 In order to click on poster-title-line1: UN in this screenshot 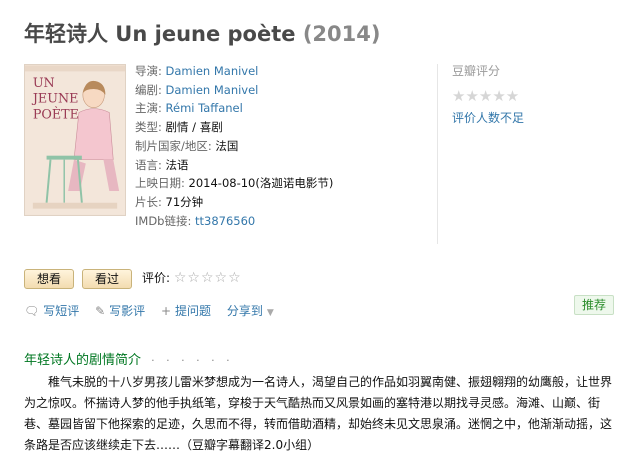, I will do `click(44, 83)`.